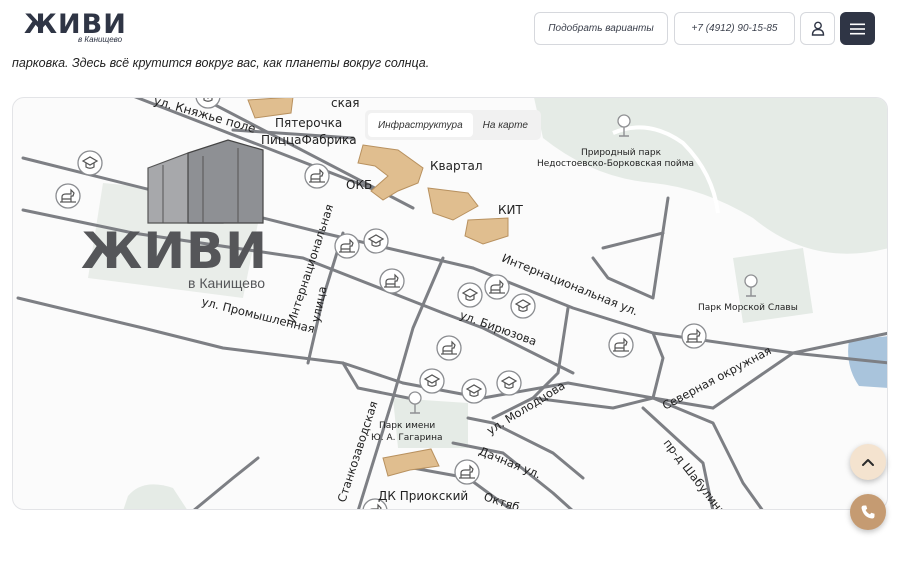  I want to click on map-label-gagarin-park-2: Ю. А. Гагарина, so click(407, 438).